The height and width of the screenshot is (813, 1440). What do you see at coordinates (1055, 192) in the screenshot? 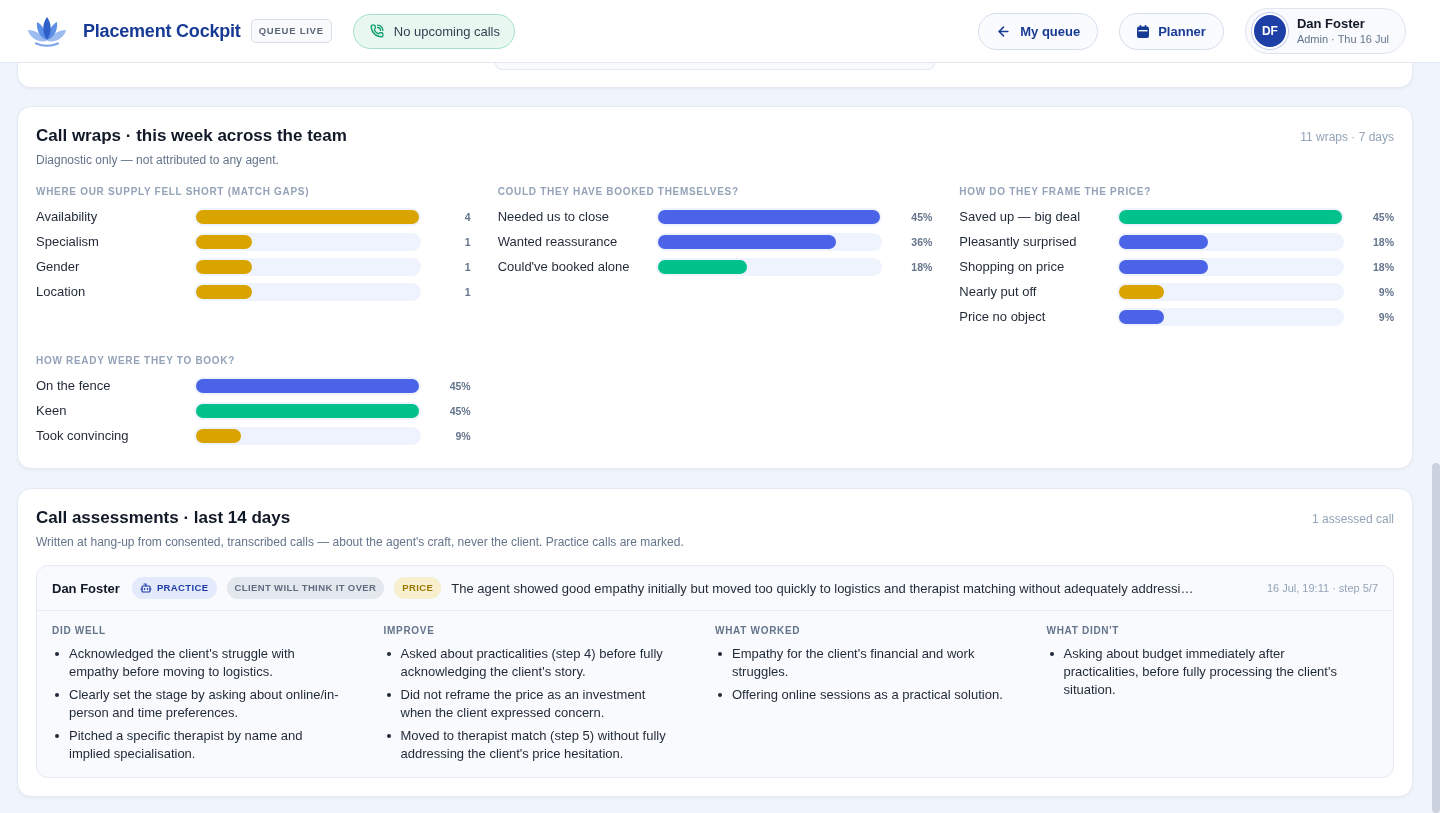
I see `section-heading: HOW DO THEY FRAME THE PRICE?` at bounding box center [1055, 192].